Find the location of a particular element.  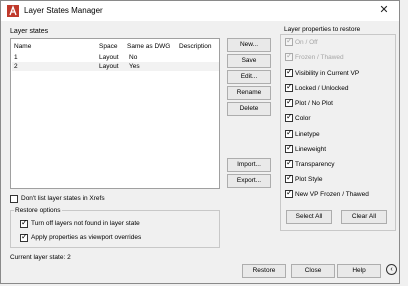

lineweight-label: Lineweight is located at coordinates (311, 149).